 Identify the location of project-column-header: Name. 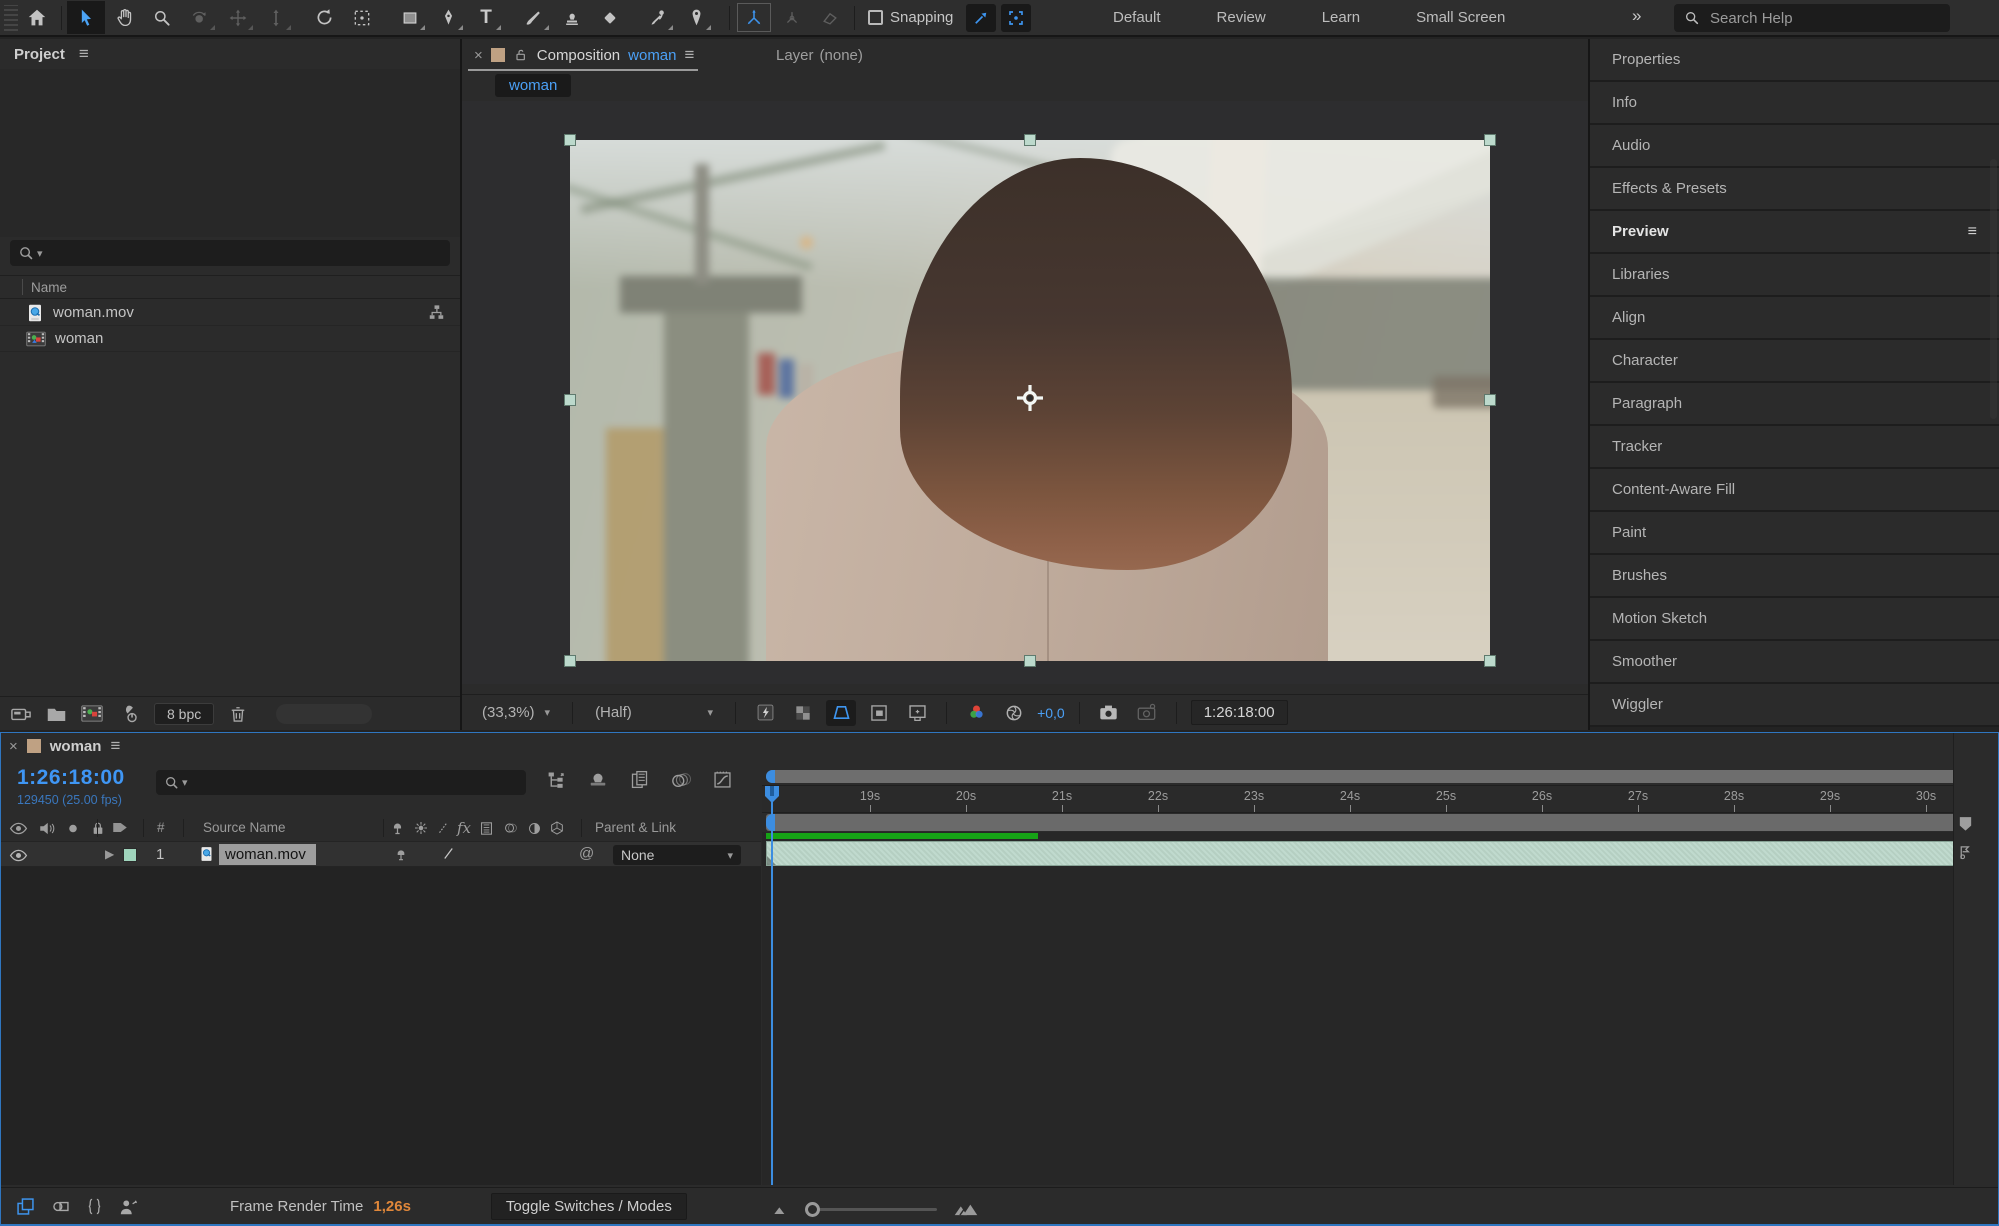
(230, 287).